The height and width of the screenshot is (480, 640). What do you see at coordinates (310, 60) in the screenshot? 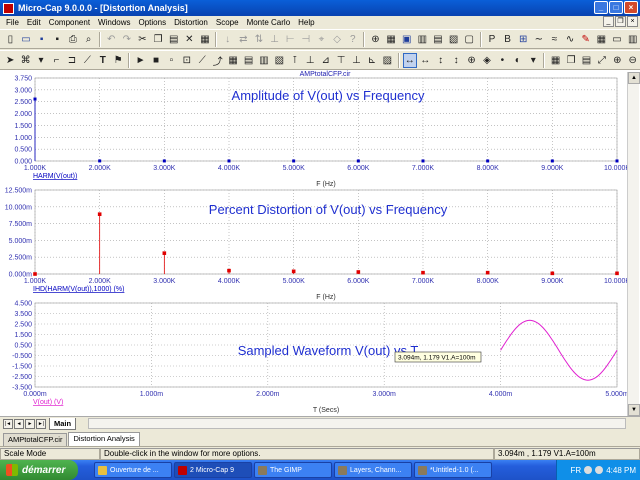
I see `valley-icon: ⊥` at bounding box center [310, 60].